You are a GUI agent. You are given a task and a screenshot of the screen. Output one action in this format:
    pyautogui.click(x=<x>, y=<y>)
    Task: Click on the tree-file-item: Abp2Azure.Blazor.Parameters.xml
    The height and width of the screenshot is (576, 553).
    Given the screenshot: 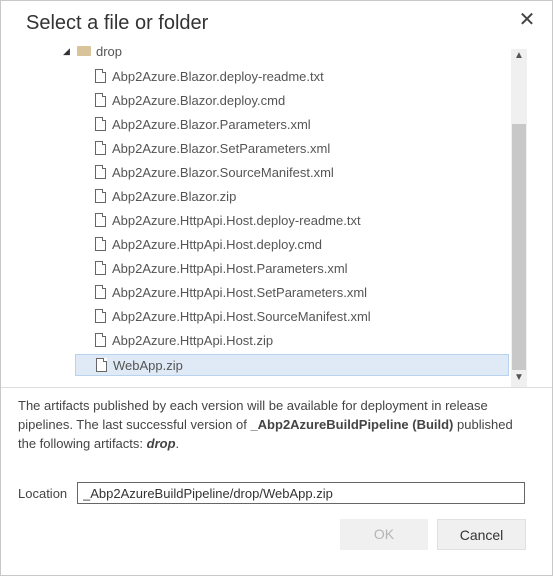 What is the action you would take?
    pyautogui.click(x=292, y=125)
    